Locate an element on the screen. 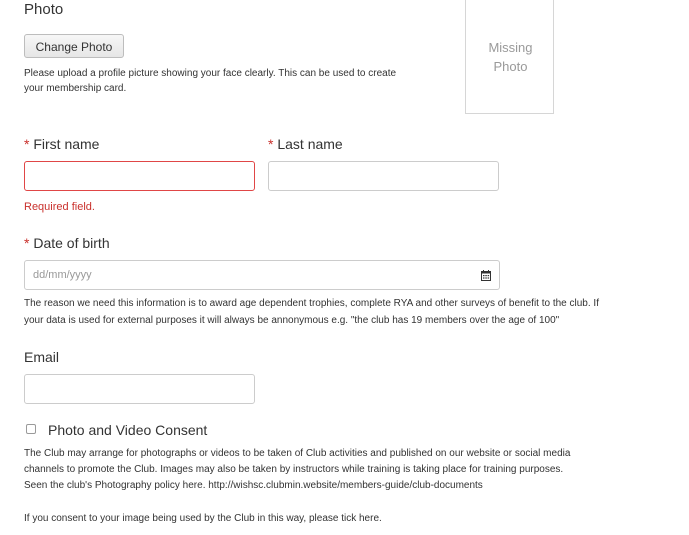 The image size is (689, 535). consent-label: Photo and Video Consent is located at coordinates (128, 430).